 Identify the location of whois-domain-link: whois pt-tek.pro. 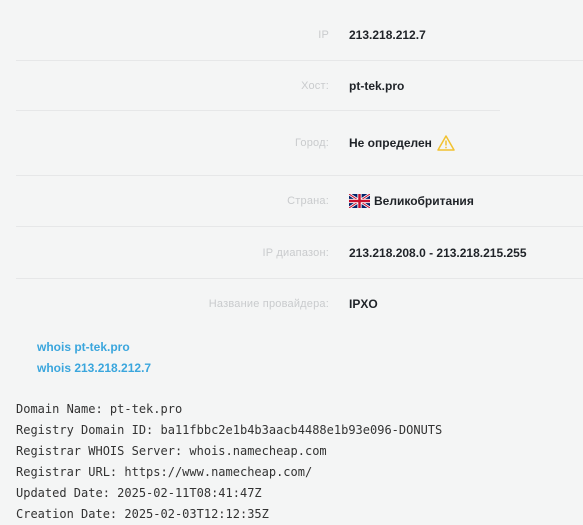
(94, 347).